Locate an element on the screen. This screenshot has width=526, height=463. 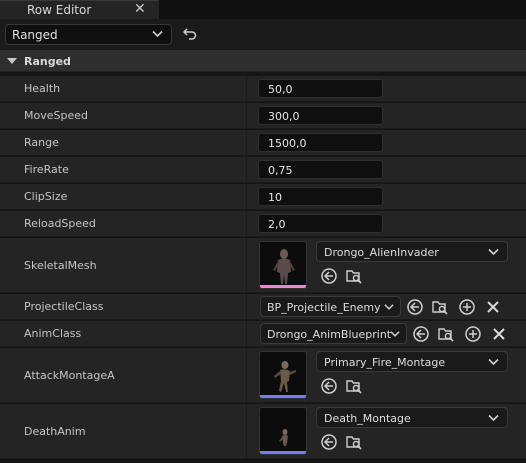
property-row-movespeed: MoveSpeed 300,0 is located at coordinates (263, 116).